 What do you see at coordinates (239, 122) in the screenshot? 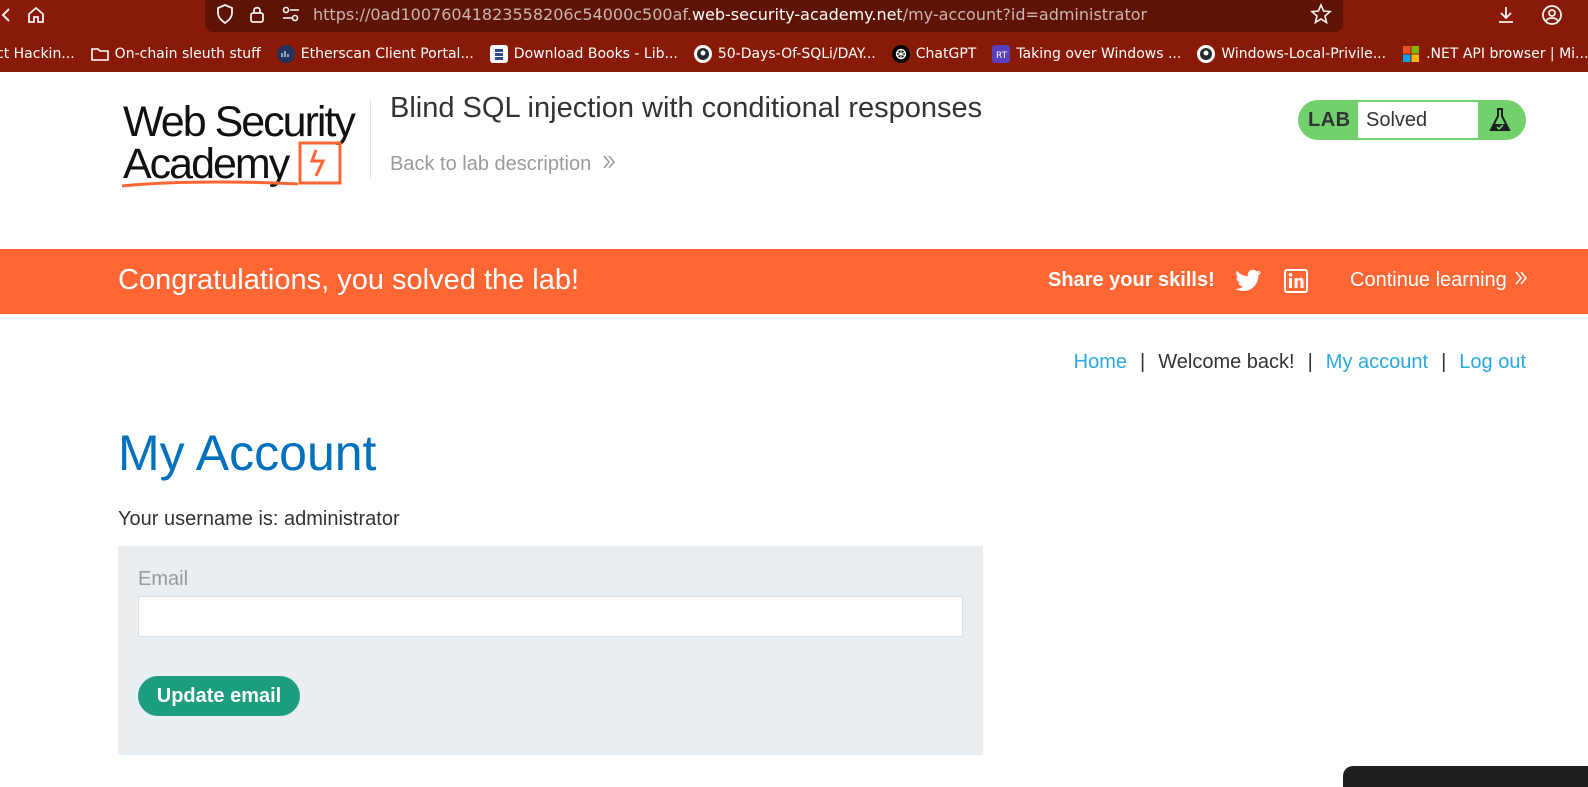
I see `logo-line1: Web Security` at bounding box center [239, 122].